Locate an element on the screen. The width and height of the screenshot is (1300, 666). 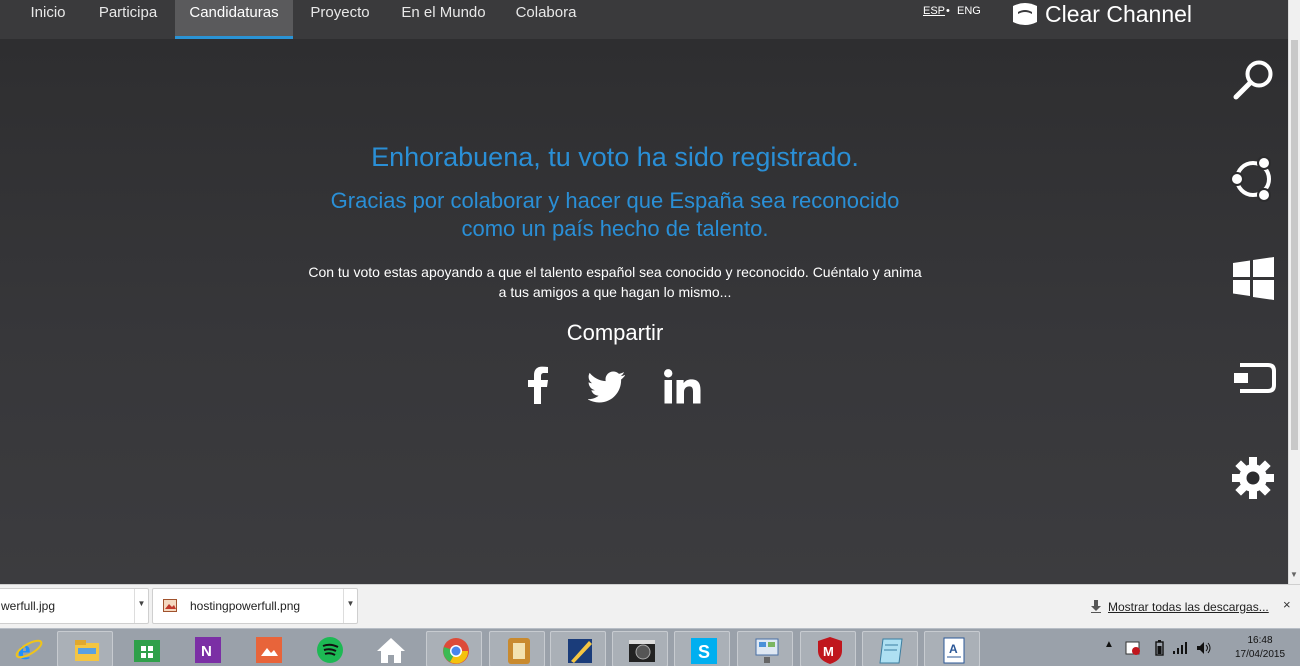
mcafee-icon: M is located at coordinates (830, 650).